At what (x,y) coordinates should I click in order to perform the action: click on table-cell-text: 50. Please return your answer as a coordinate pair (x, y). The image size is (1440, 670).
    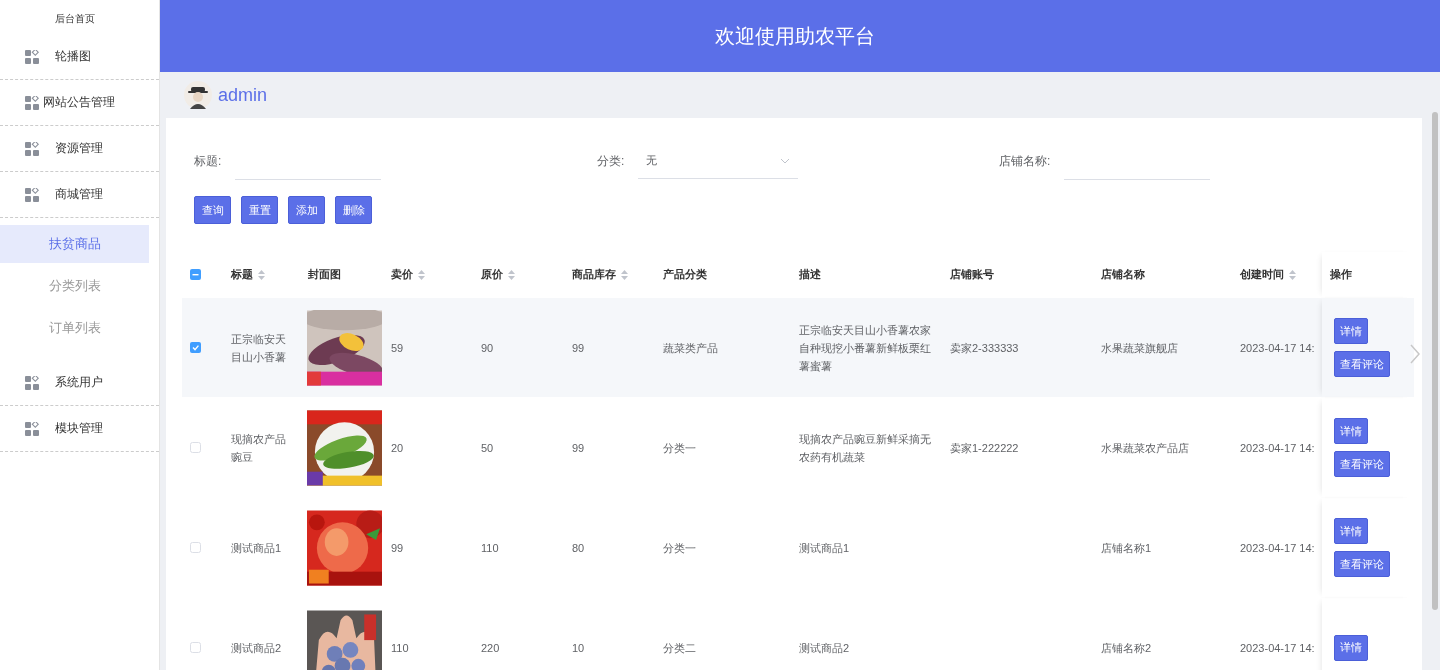
    Looking at the image, I should click on (487, 448).